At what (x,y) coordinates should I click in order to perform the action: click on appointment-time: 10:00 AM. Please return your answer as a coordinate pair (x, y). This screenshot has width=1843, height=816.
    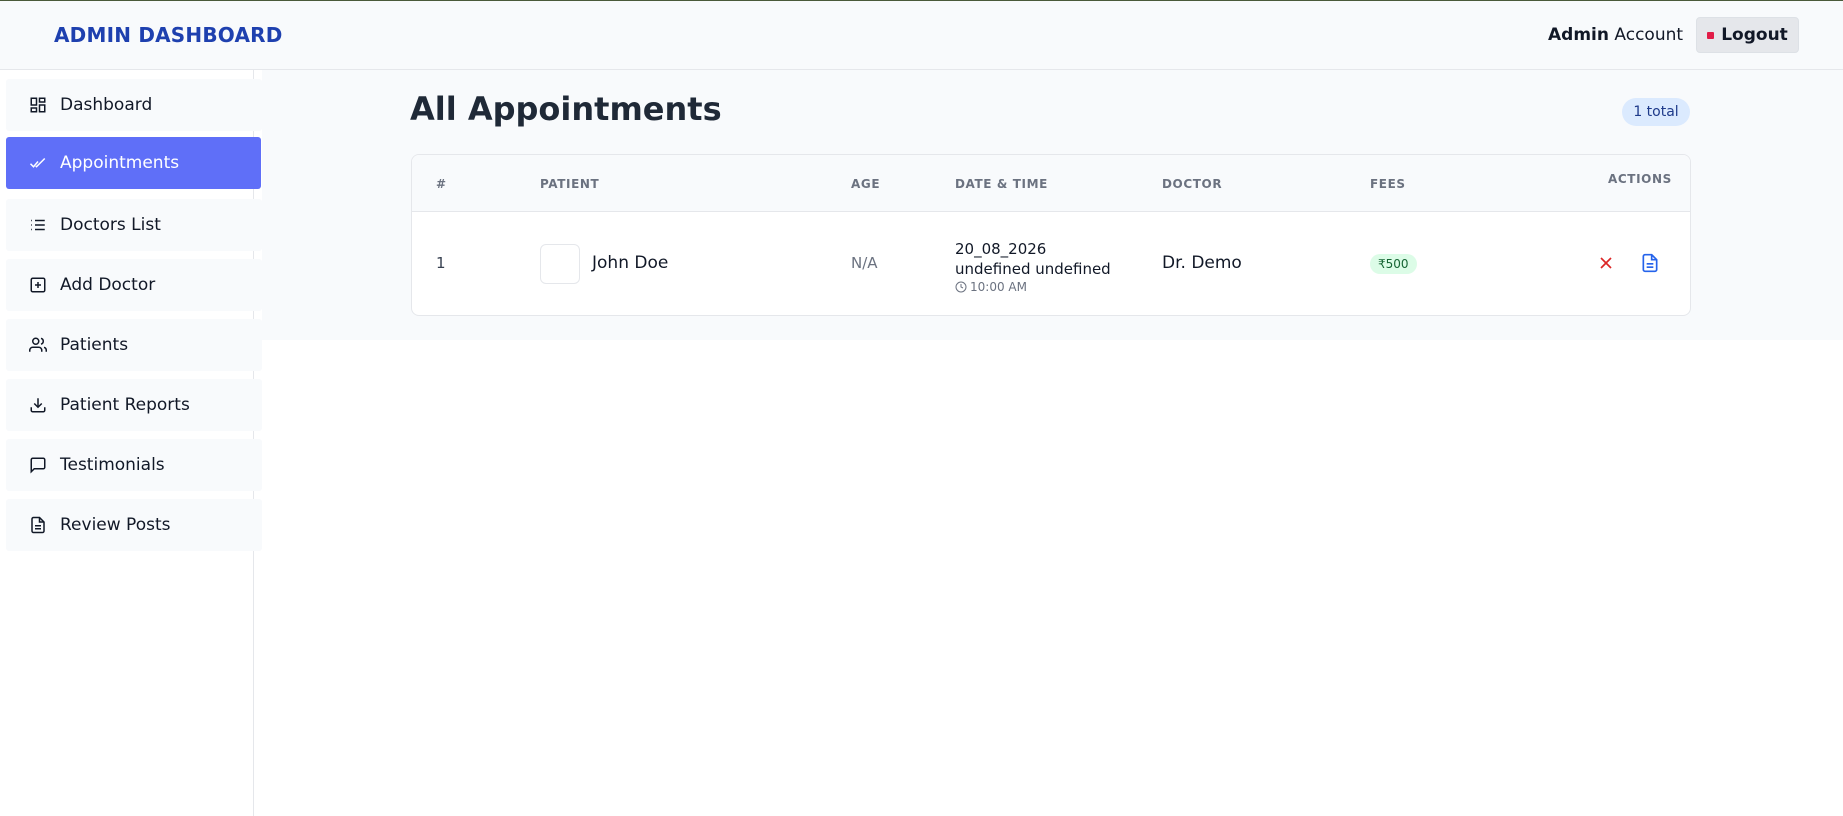
    Looking at the image, I should click on (991, 287).